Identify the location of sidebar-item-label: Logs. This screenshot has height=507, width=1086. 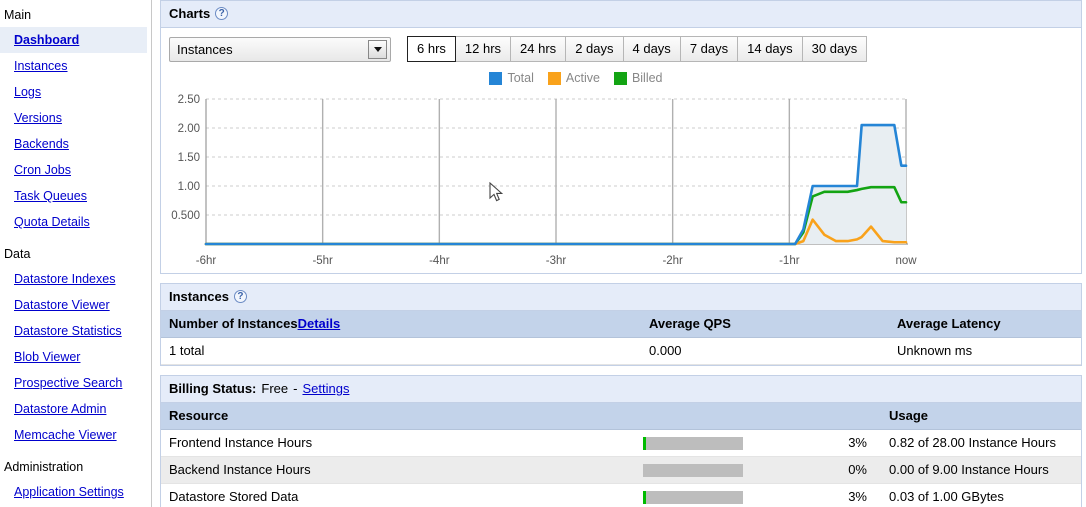
(28, 92).